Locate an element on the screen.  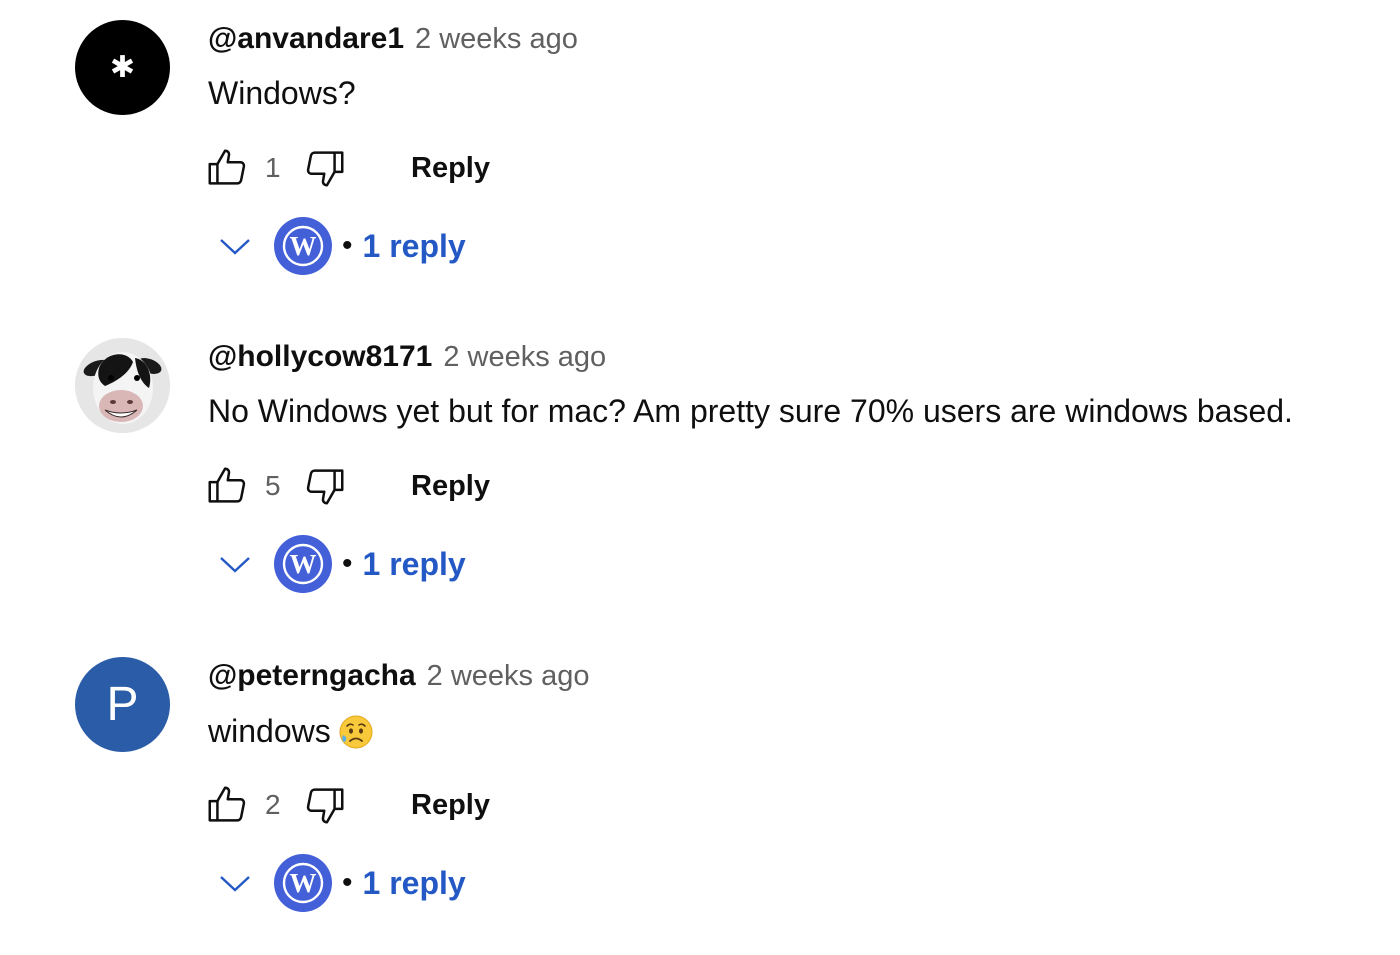
comment-header: @peterngacha 2 weeks ago is located at coordinates (398, 679).